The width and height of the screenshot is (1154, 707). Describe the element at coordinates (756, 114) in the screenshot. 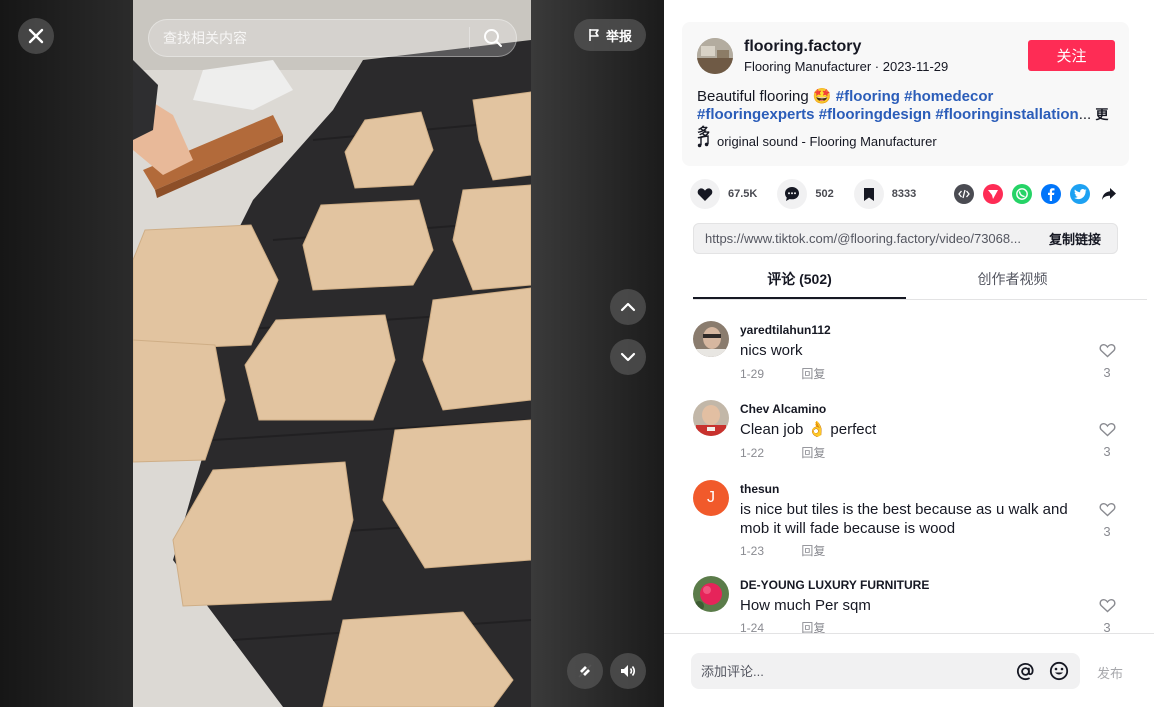

I see `hashtag-flooringexperts: #flooringexperts` at that location.